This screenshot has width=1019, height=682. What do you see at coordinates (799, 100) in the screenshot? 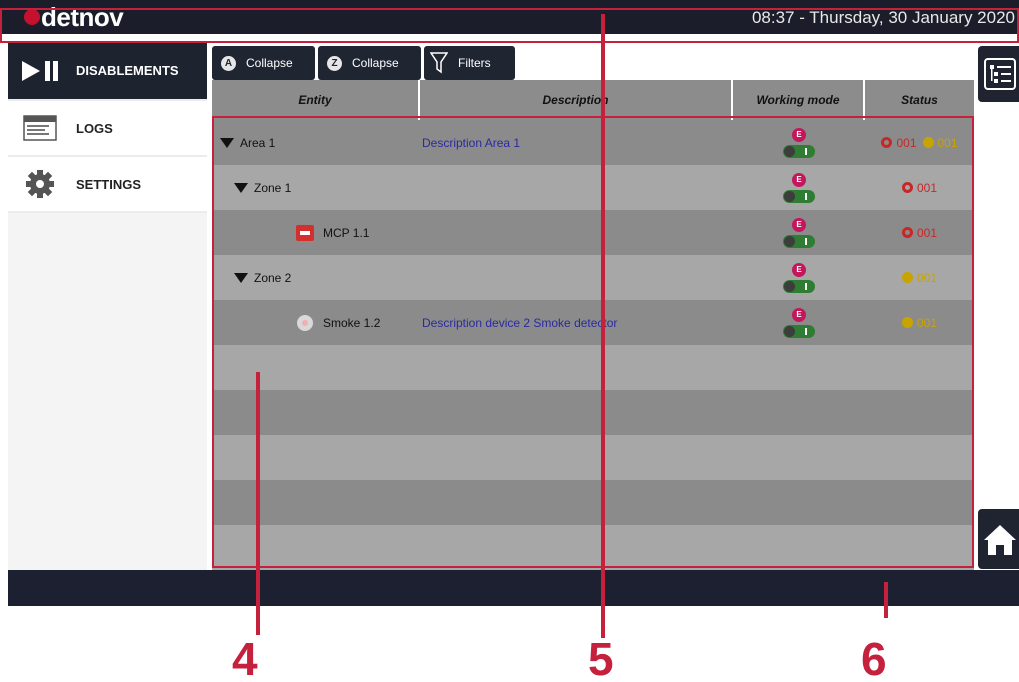
I see `column-header-working-mode: Working mode` at bounding box center [799, 100].